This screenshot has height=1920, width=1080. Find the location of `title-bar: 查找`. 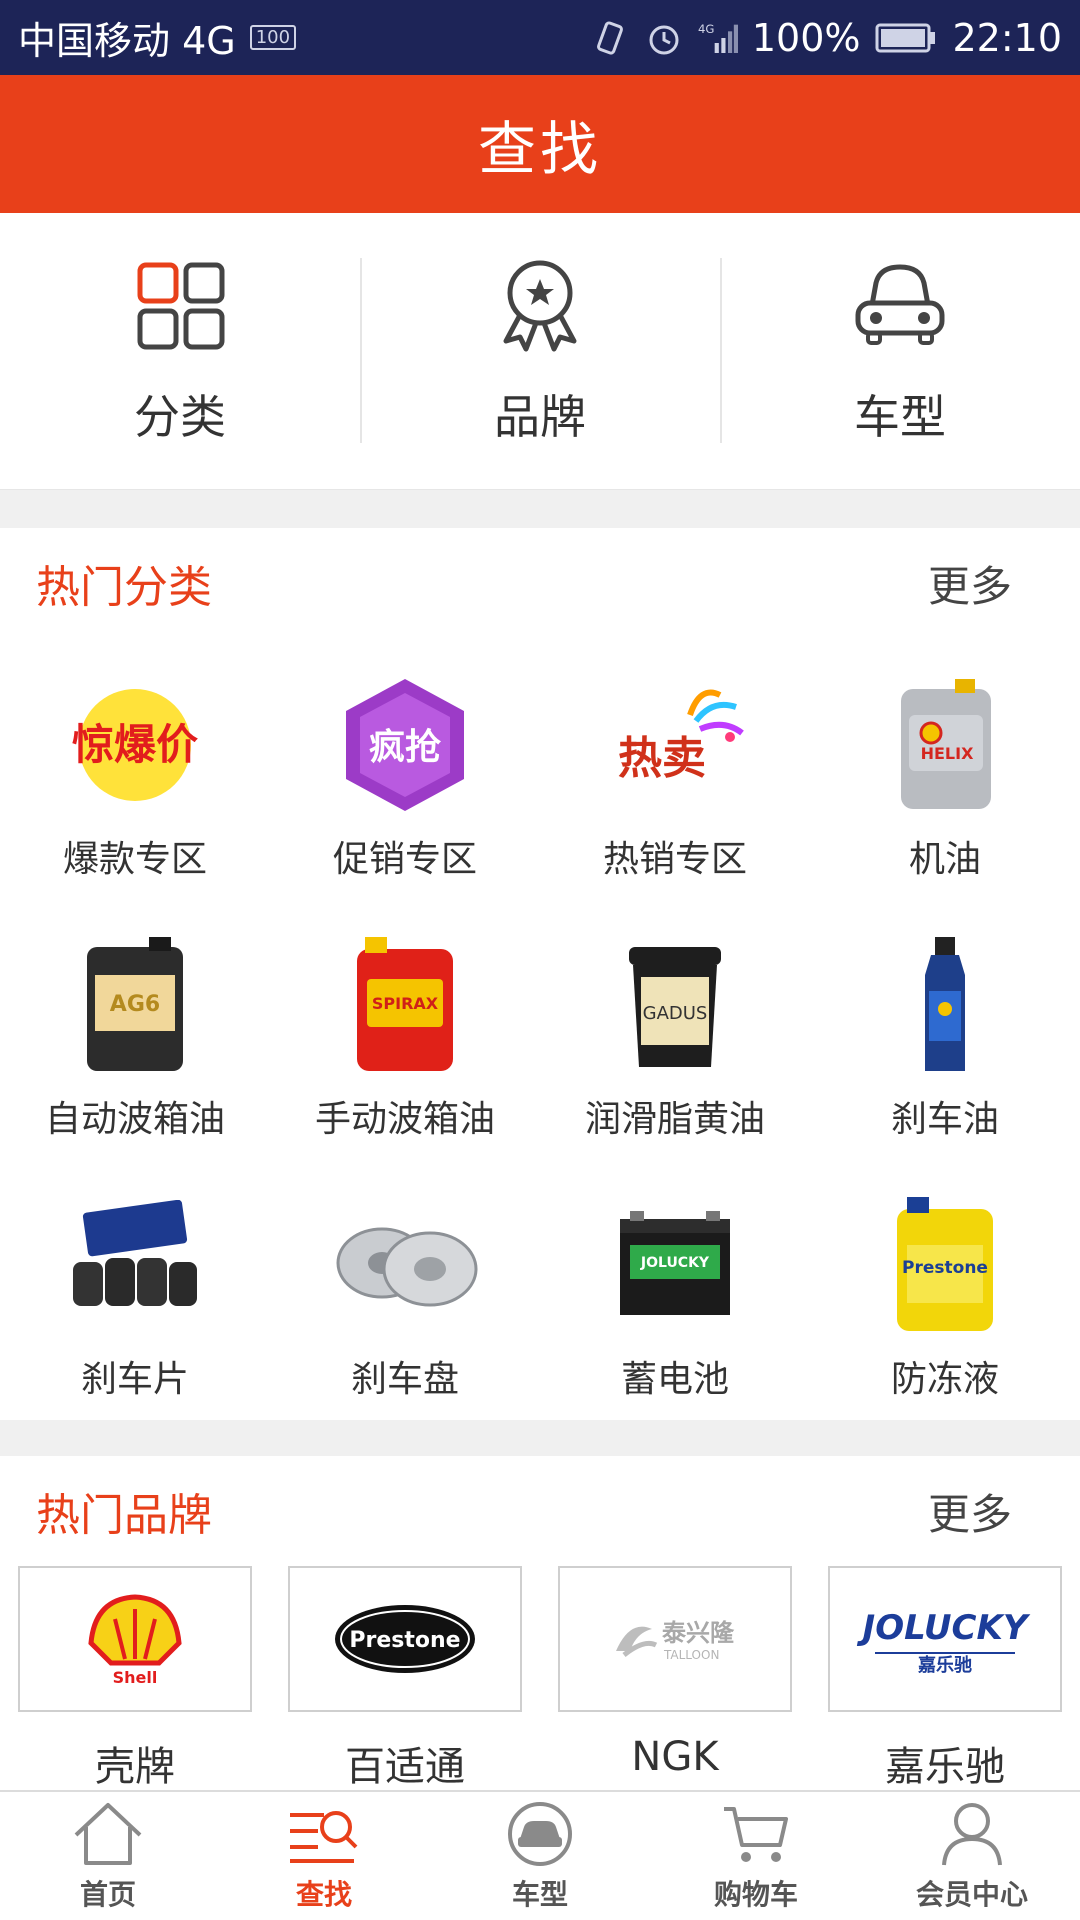

title-bar: 查找 is located at coordinates (540, 144).